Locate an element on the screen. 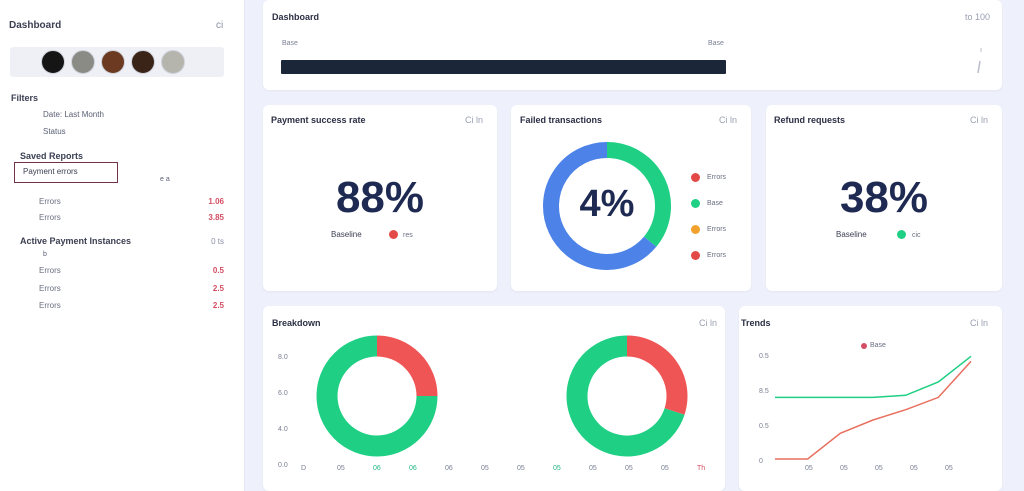 Image resolution: width=1024 pixels, height=491 pixels. progress-end-label: Base is located at coordinates (716, 43).